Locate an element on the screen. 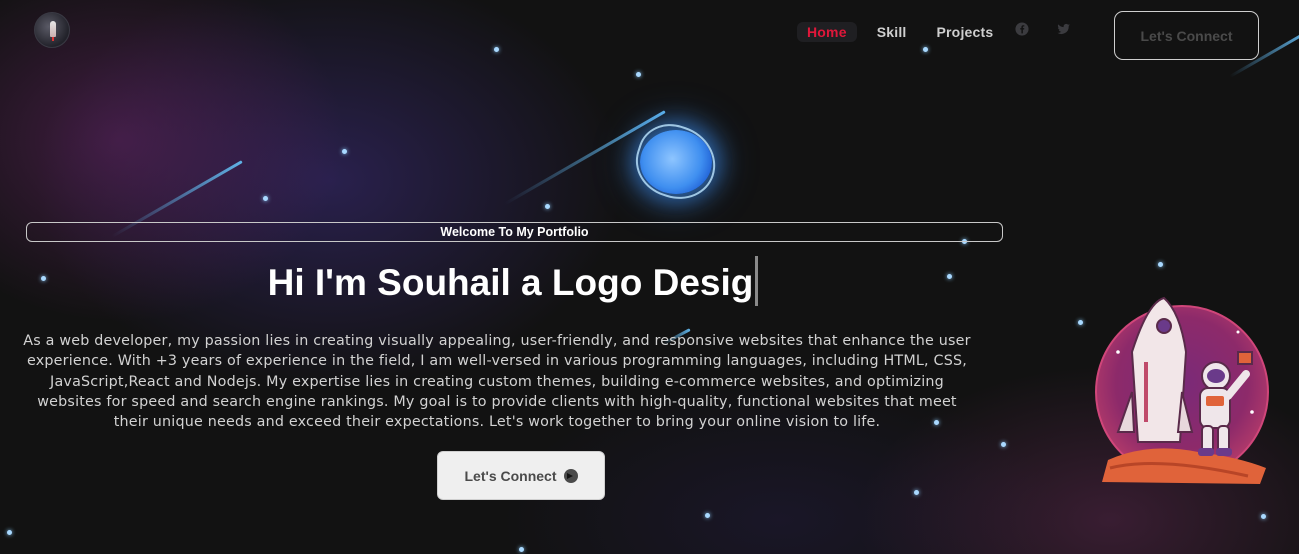  astronaut-rocket-illustration is located at coordinates (1182, 390).